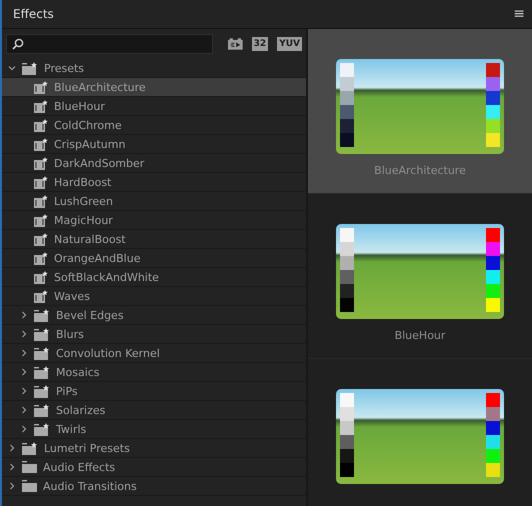  What do you see at coordinates (154, 391) in the screenshot?
I see `tree-item: PiPs` at bounding box center [154, 391].